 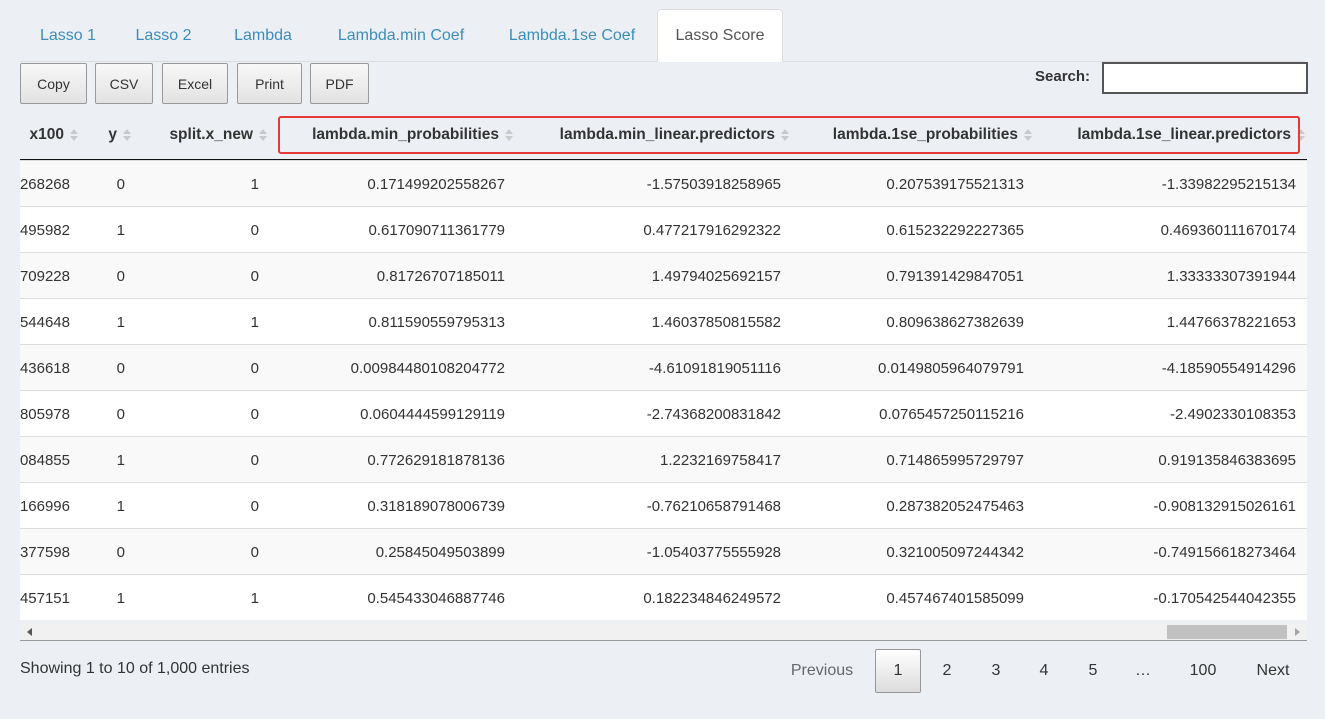 I want to click on table-cell: -0.749156618273464, so click(x=1224, y=552).